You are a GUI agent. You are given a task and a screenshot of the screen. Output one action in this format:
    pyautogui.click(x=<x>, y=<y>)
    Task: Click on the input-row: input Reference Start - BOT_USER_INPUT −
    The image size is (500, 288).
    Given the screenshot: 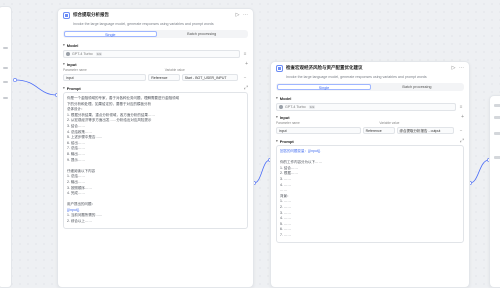 What is the action you would take?
    pyautogui.click(x=155, y=77)
    